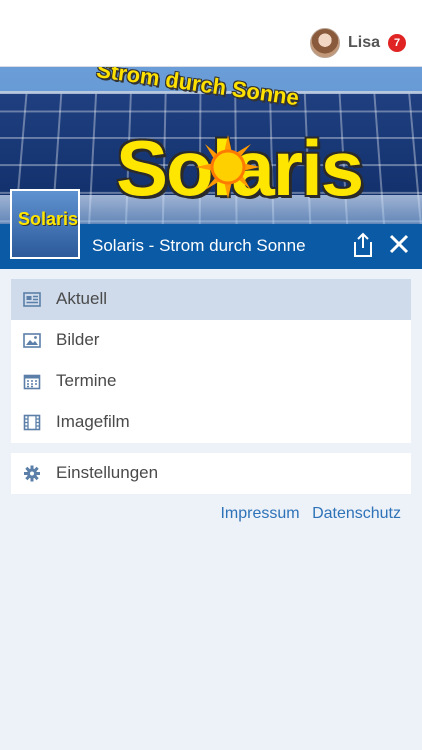 This screenshot has height=750, width=422. I want to click on thumbnail-logo-text: Solaris, so click(48, 219).